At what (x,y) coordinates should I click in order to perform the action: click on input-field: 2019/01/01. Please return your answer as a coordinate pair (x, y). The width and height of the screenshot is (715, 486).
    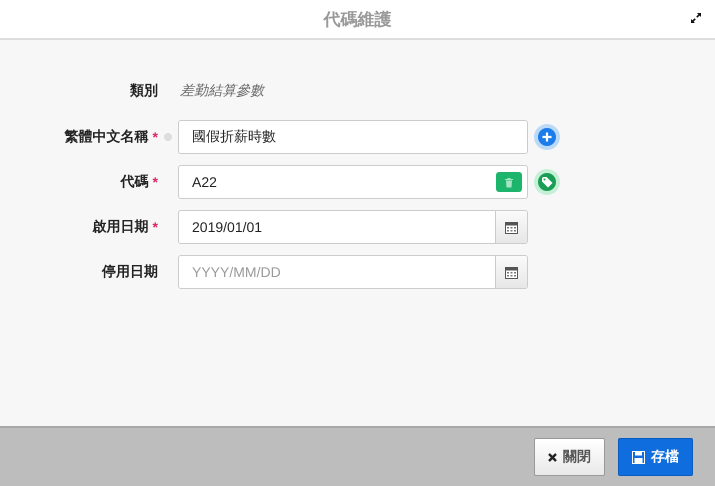
    Looking at the image, I should click on (353, 227).